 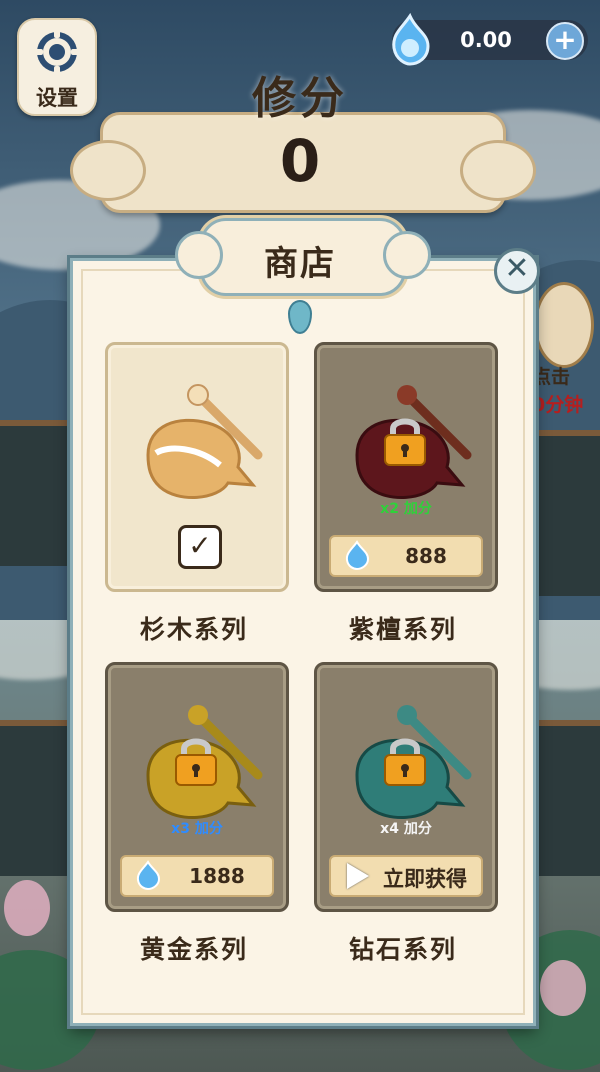 I want to click on multiplier-badge: x4 加分, so click(x=406, y=829).